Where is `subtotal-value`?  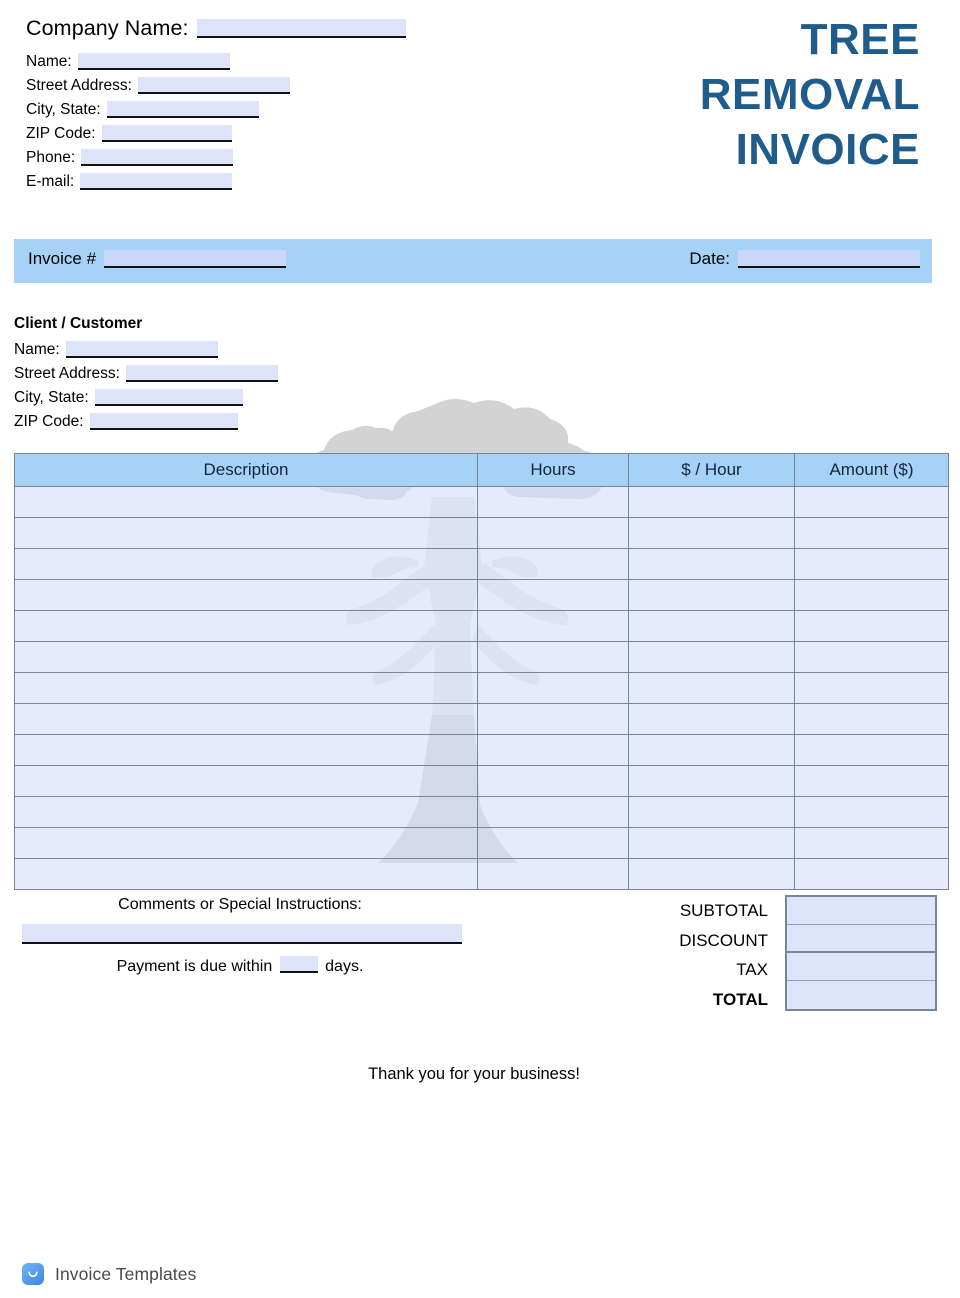
subtotal-value is located at coordinates (861, 911).